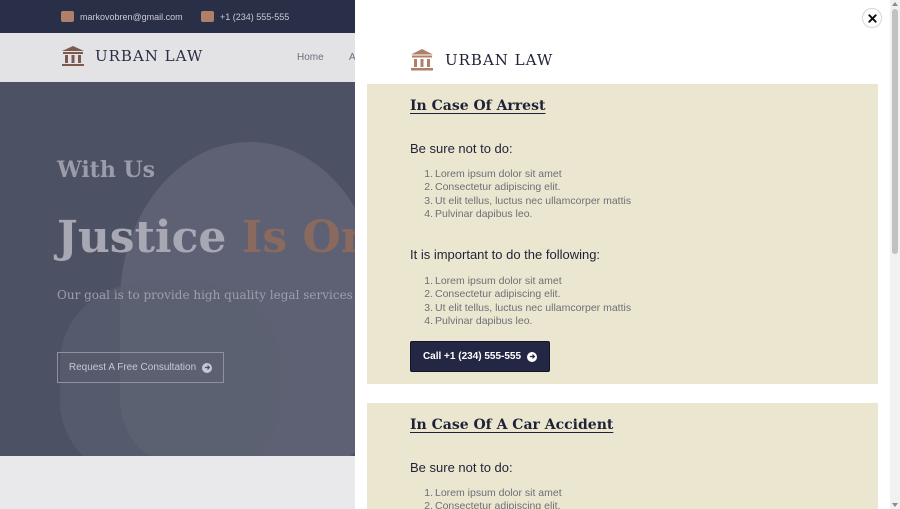 The height and width of the screenshot is (509, 900). Describe the element at coordinates (512, 425) in the screenshot. I see `card-title: In Case Of A Car Accident` at that location.